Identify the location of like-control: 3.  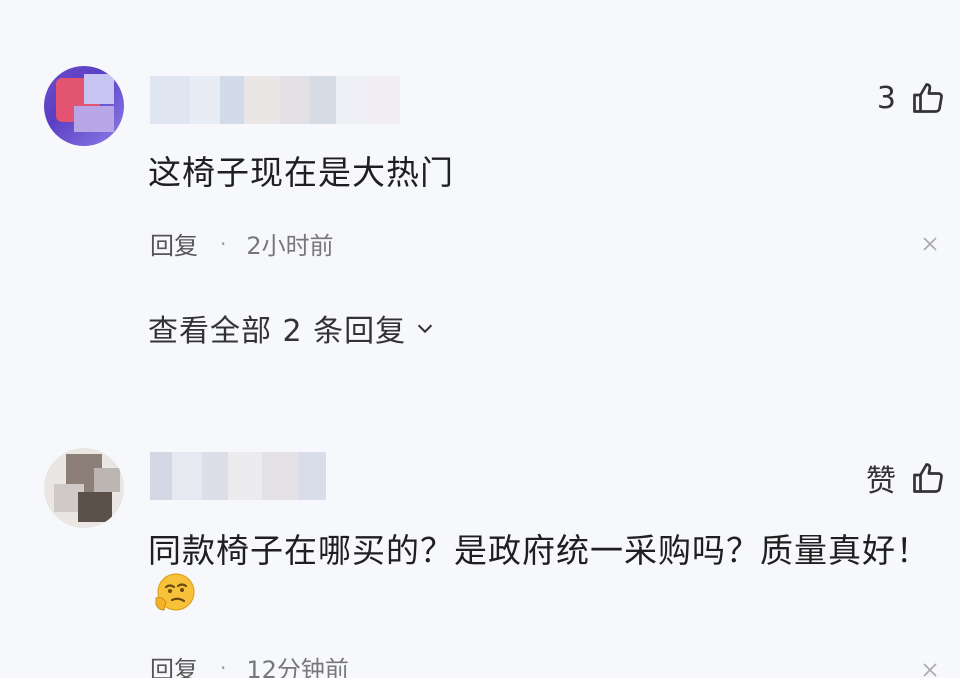
(911, 98).